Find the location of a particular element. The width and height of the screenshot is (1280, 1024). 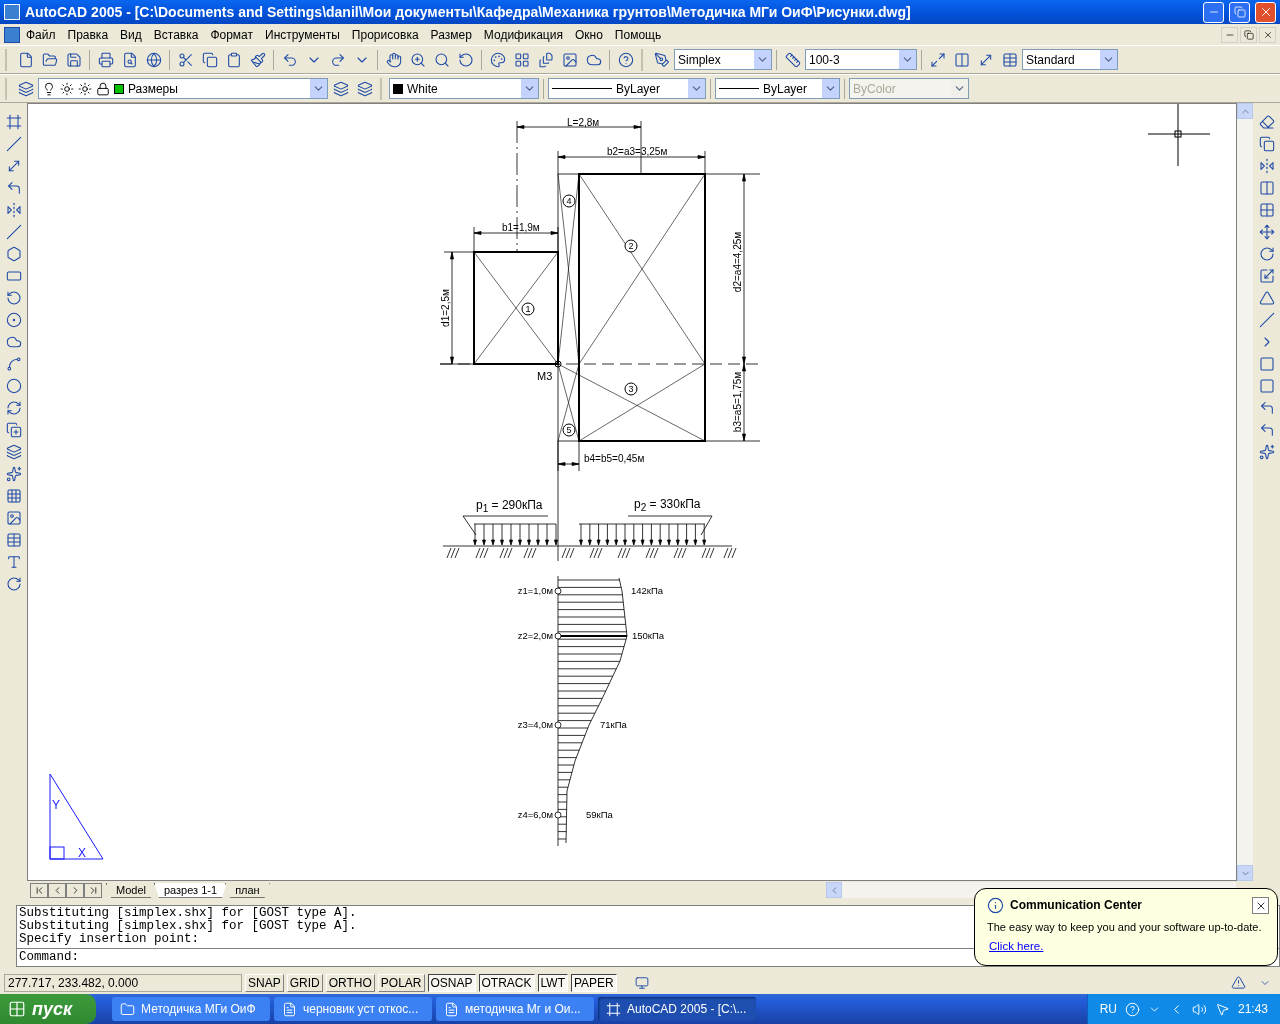

dimension-label: b4=b5=0,45м is located at coordinates (614, 459).